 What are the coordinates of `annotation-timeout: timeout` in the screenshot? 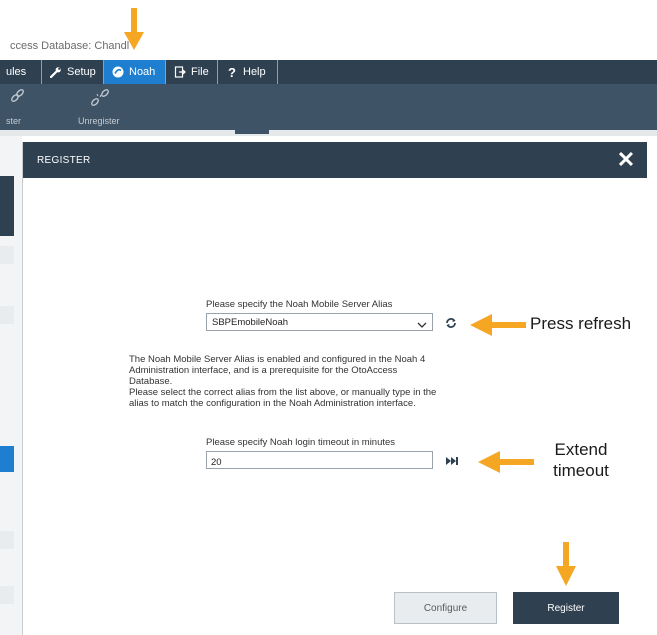 It's located at (581, 470).